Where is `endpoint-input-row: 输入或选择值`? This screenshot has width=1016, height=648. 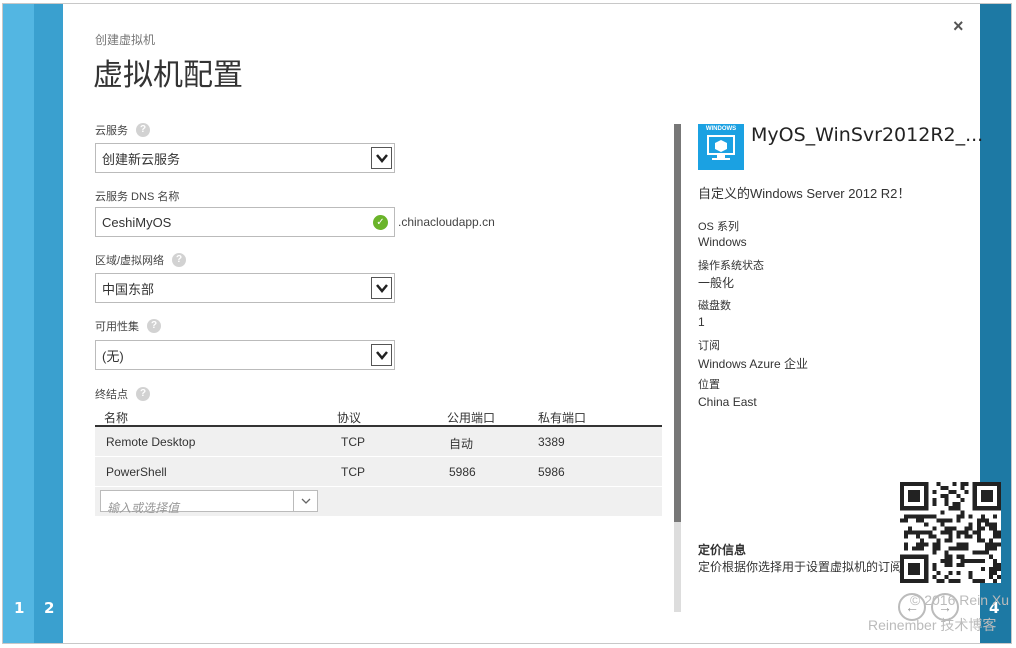 endpoint-input-row: 输入或选择值 is located at coordinates (378, 502).